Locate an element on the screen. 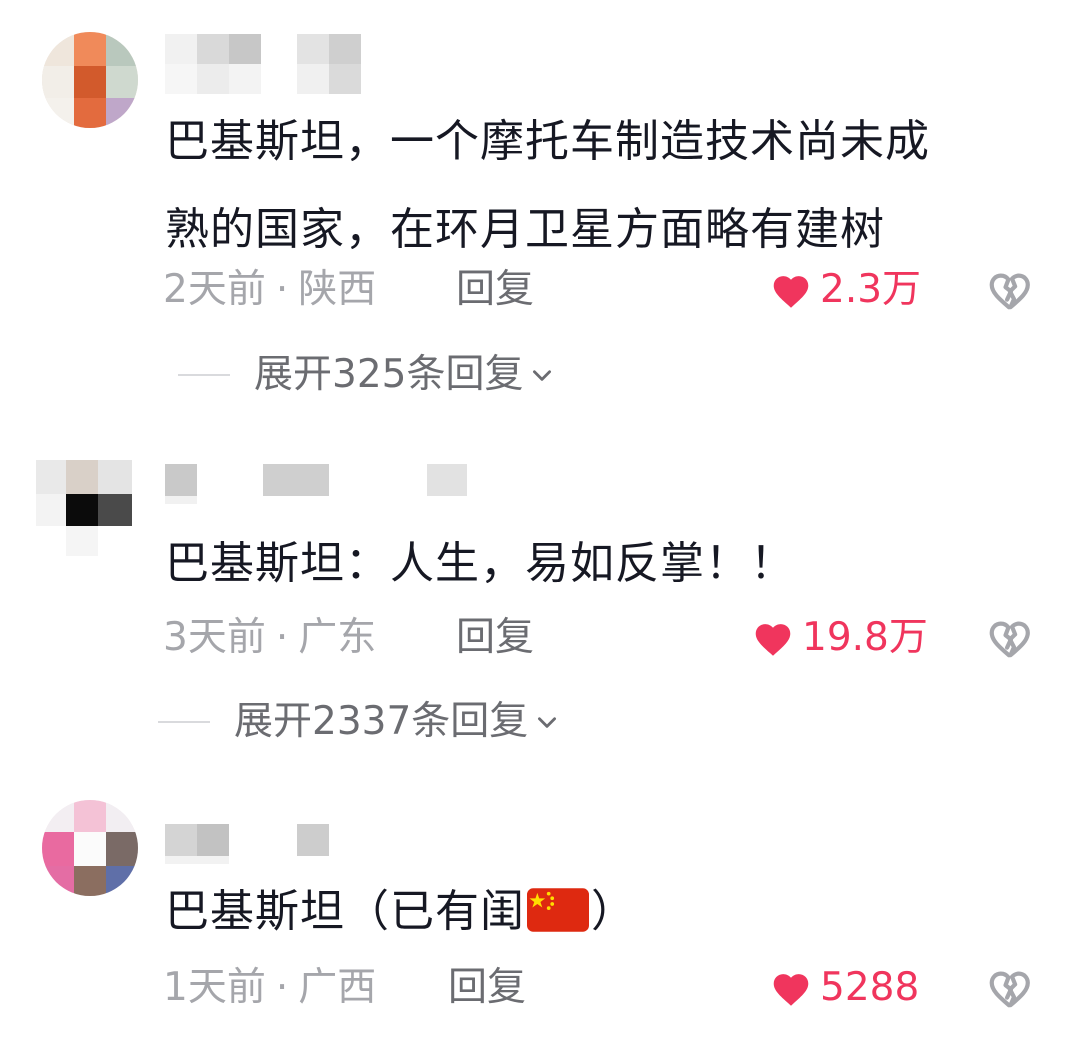  comment-text-prefix: 巴基斯坦（已有闺 is located at coordinates (345, 911).